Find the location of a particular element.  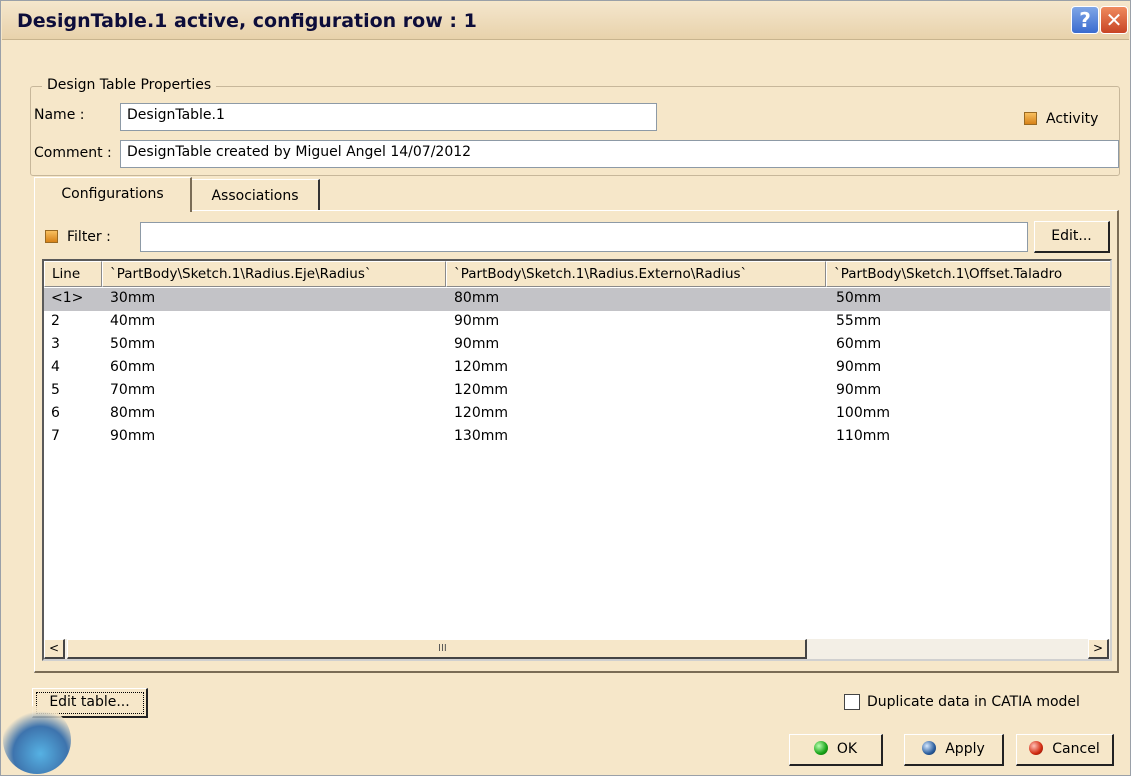

properties-group-label: Design Table Properties is located at coordinates (129, 85).